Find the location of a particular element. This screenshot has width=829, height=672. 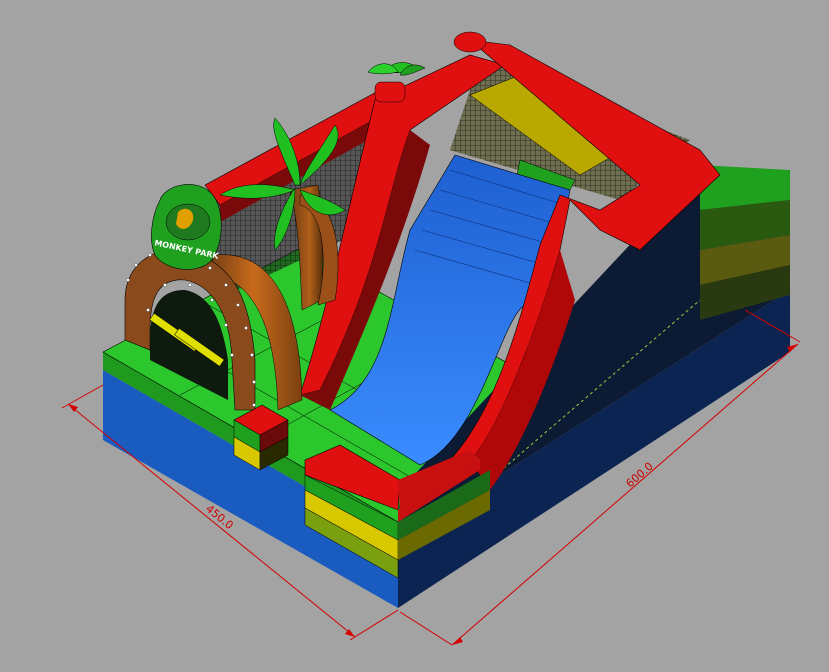

palm-leaves-back is located at coordinates (396, 69).